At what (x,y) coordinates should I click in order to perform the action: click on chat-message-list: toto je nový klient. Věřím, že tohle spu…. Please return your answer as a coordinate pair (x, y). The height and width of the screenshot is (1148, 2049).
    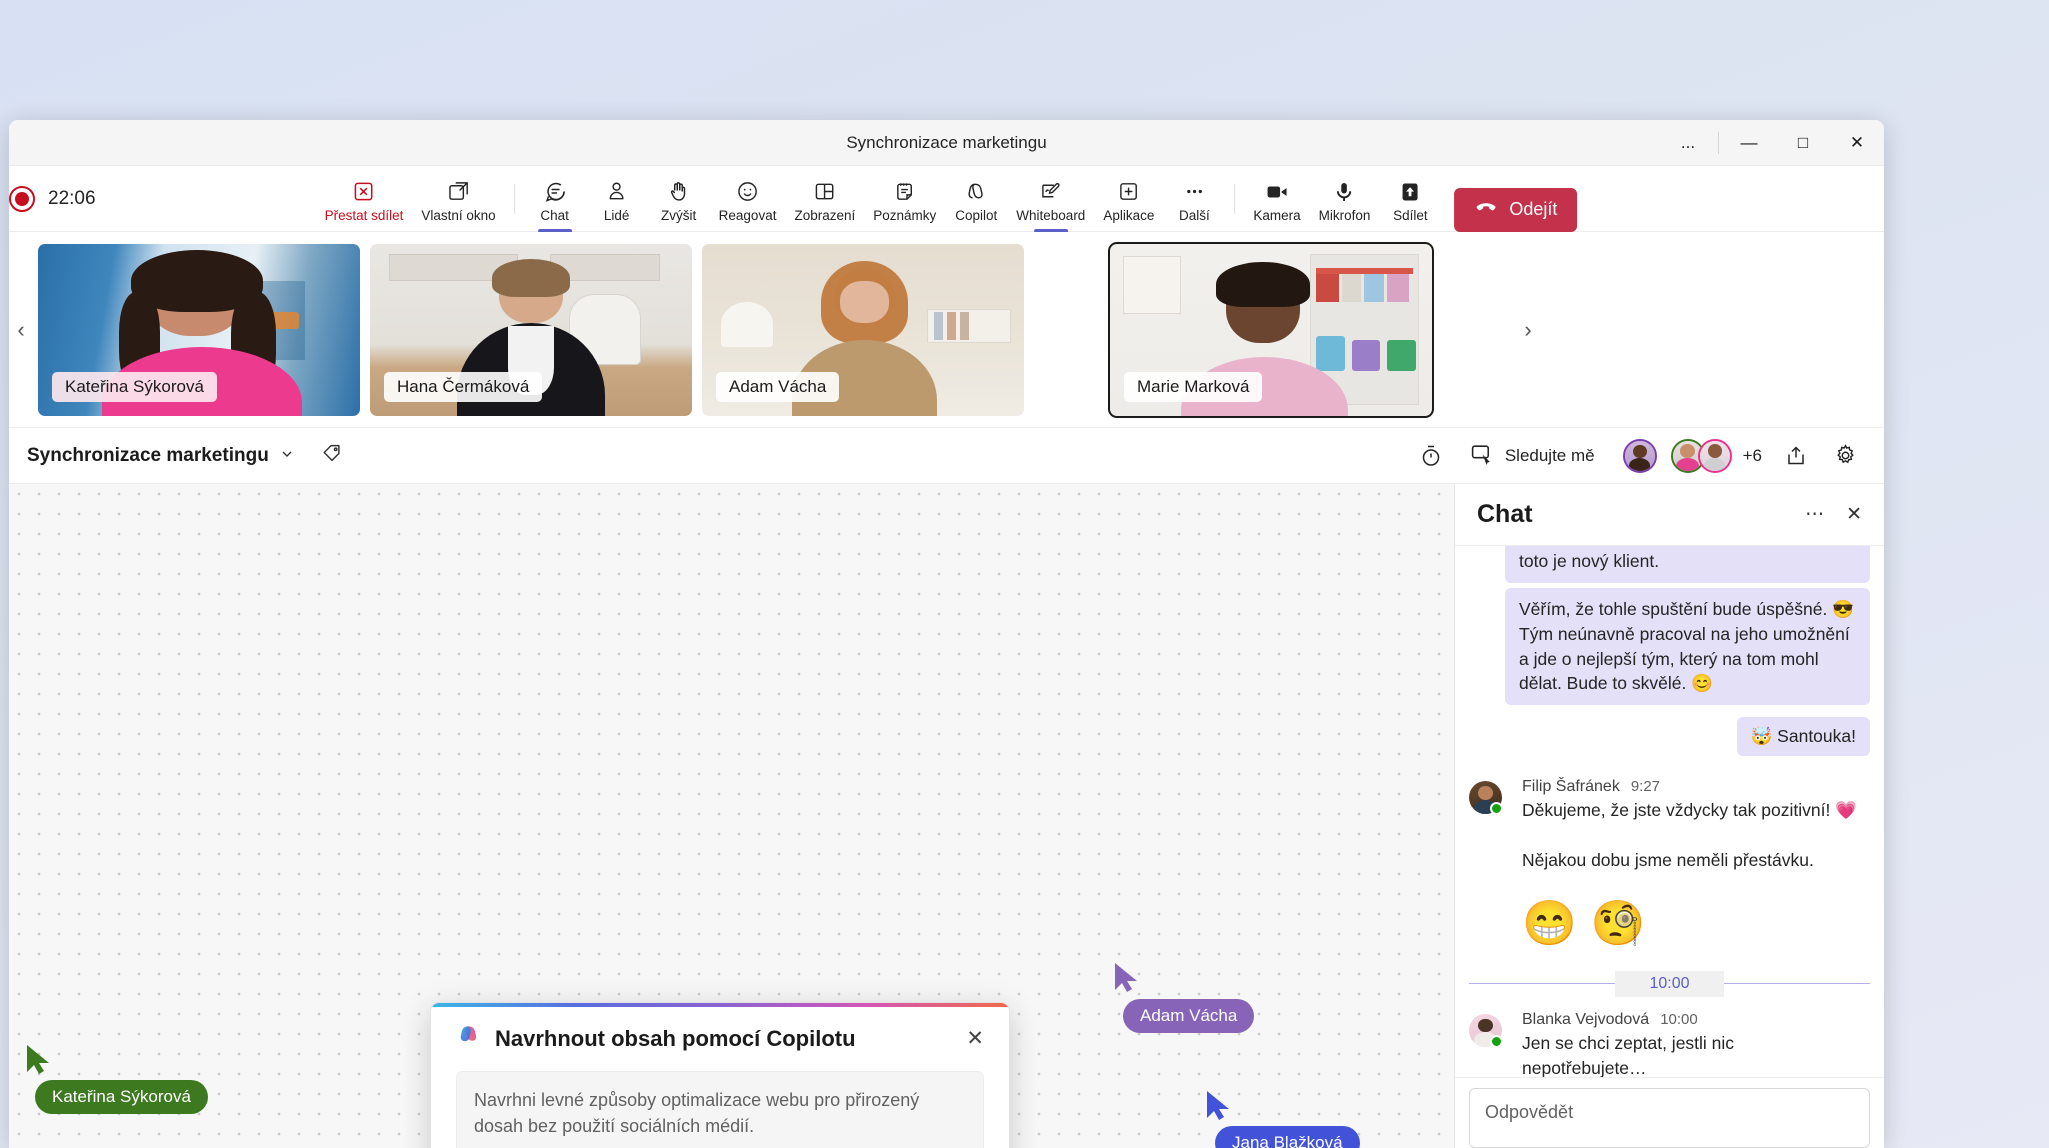
    Looking at the image, I should click on (1669, 811).